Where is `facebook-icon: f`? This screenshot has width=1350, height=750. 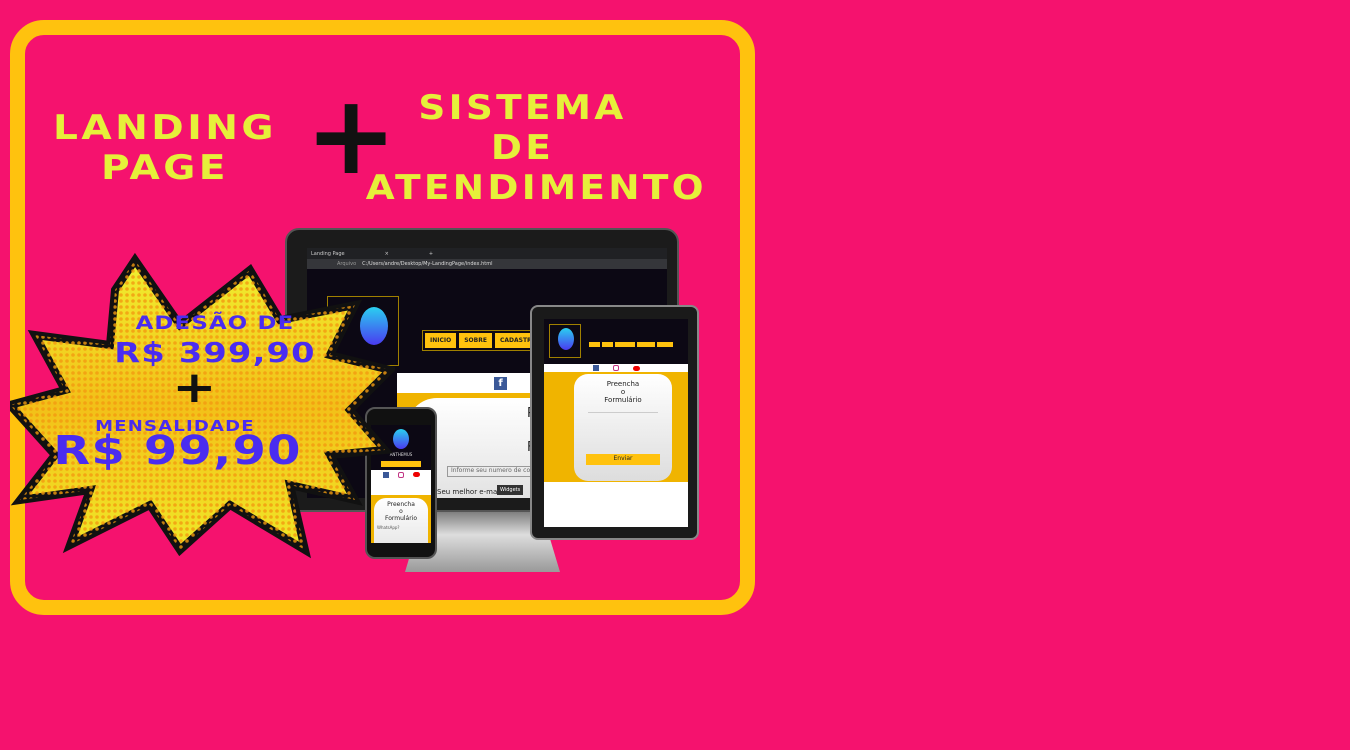
facebook-icon: f is located at coordinates (500, 383).